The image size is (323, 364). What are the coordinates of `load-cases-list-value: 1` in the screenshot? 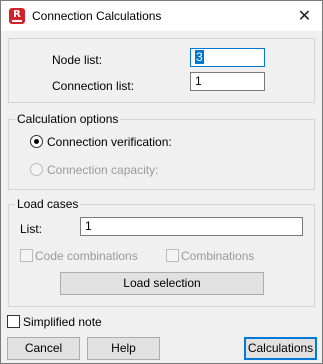 It's located at (88, 226).